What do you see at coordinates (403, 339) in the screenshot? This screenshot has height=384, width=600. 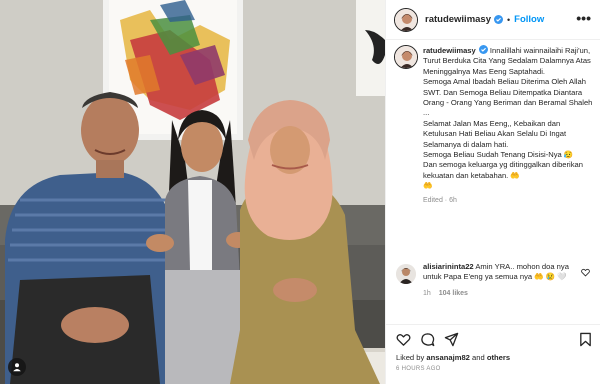 I see `like-heart-icon` at bounding box center [403, 339].